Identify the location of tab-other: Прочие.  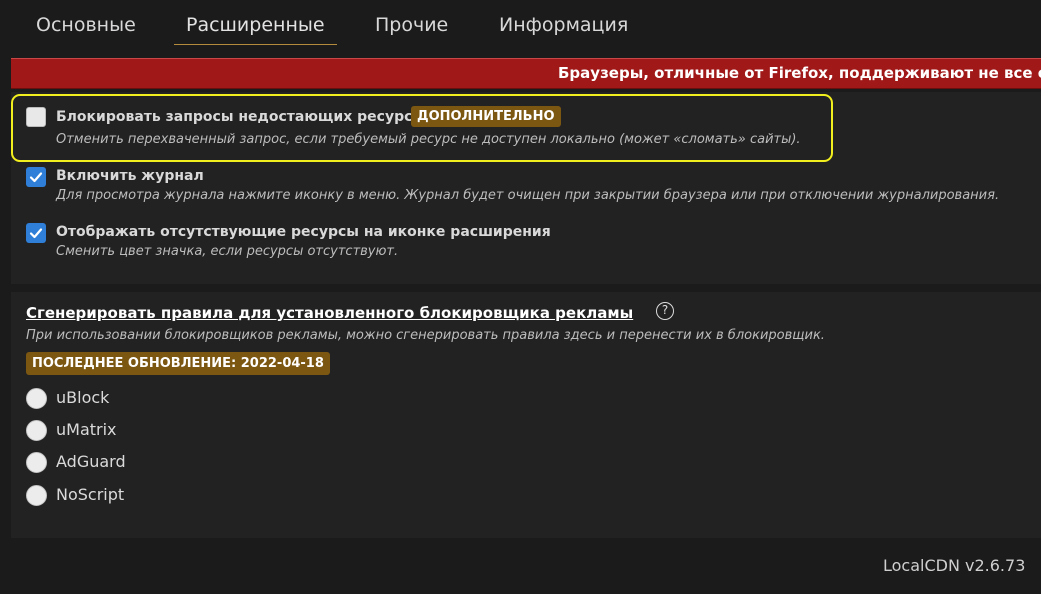
(411, 29).